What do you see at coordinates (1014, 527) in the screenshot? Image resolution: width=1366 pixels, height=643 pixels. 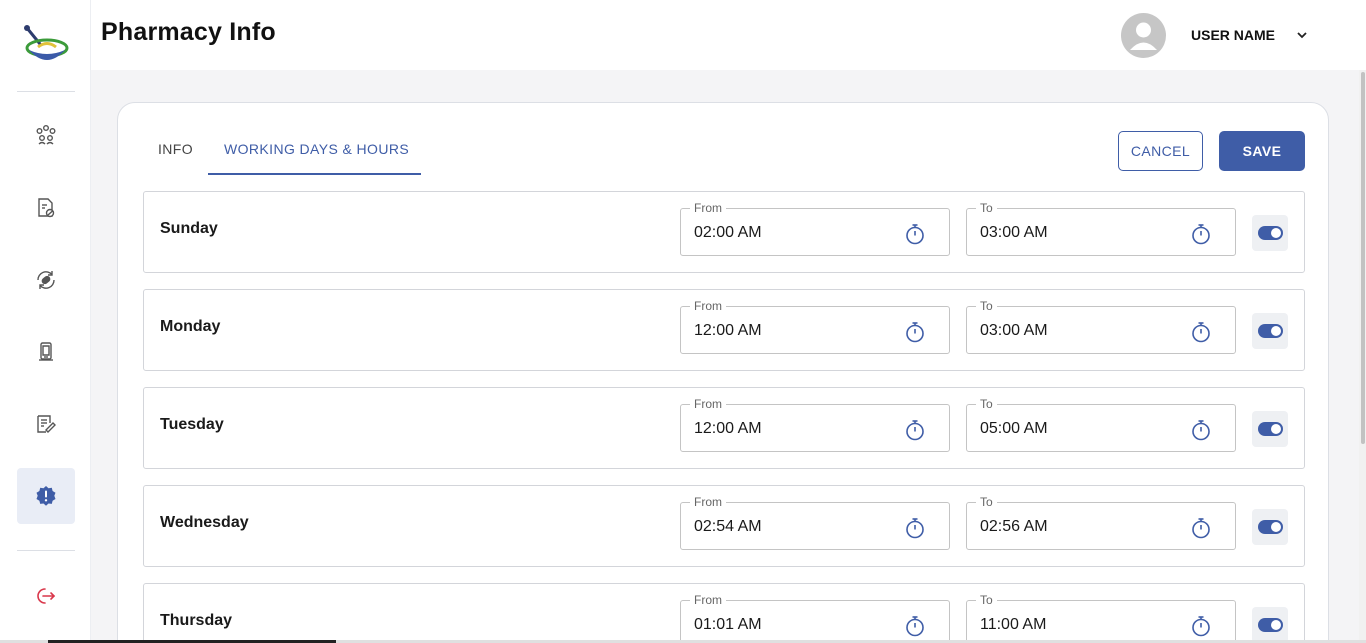 I see `to-time-value: 02:56 AM` at bounding box center [1014, 527].